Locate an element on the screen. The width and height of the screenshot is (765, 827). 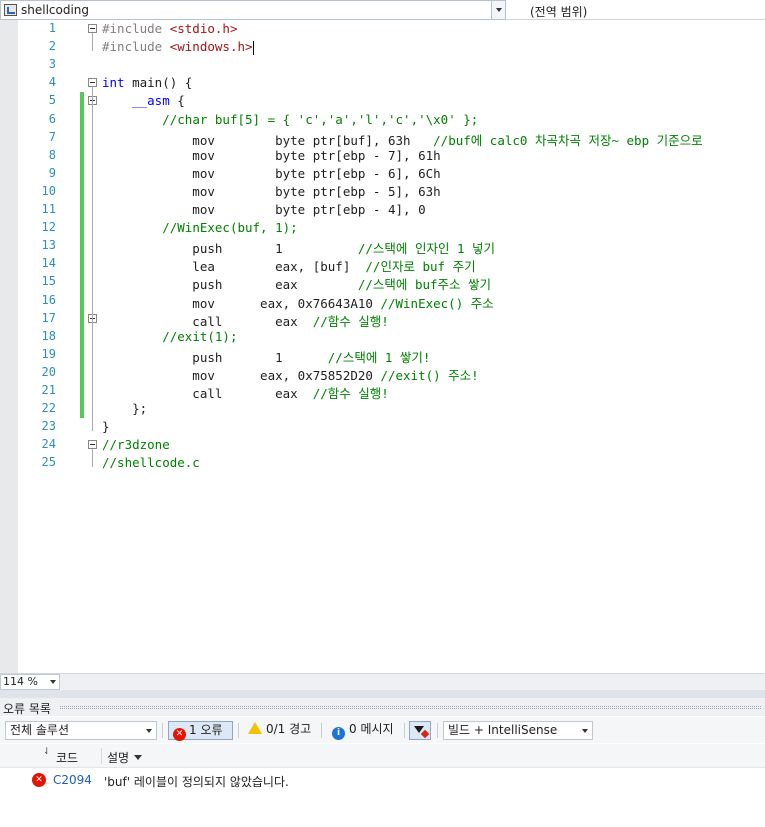
code-line: 10 mov byte ptr[ebp - 5], 63h is located at coordinates (391, 192).